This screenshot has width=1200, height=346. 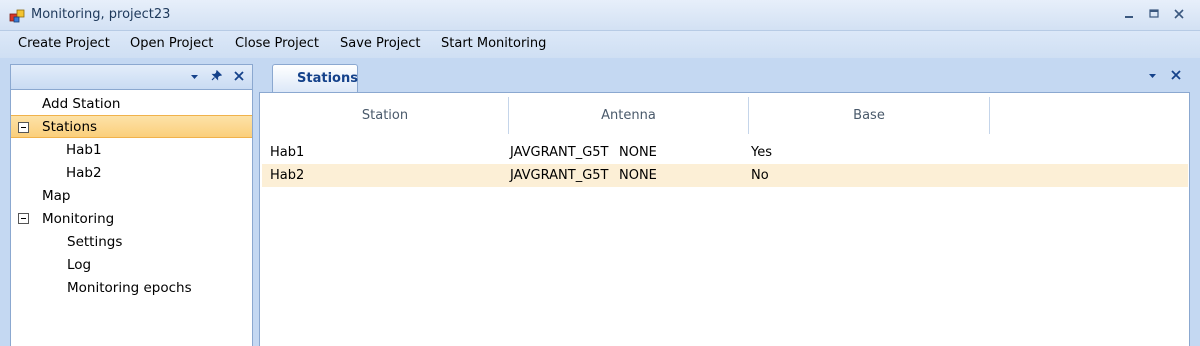 I want to click on minimize-button, so click(x=1129, y=15).